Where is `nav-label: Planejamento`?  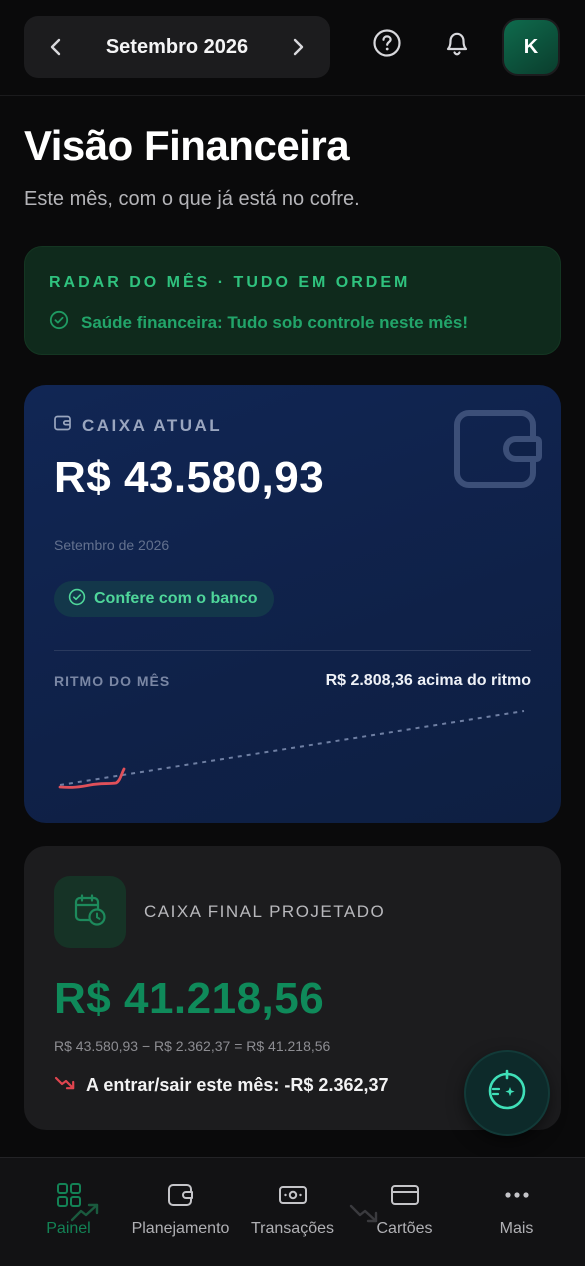 nav-label: Planejamento is located at coordinates (180, 1228).